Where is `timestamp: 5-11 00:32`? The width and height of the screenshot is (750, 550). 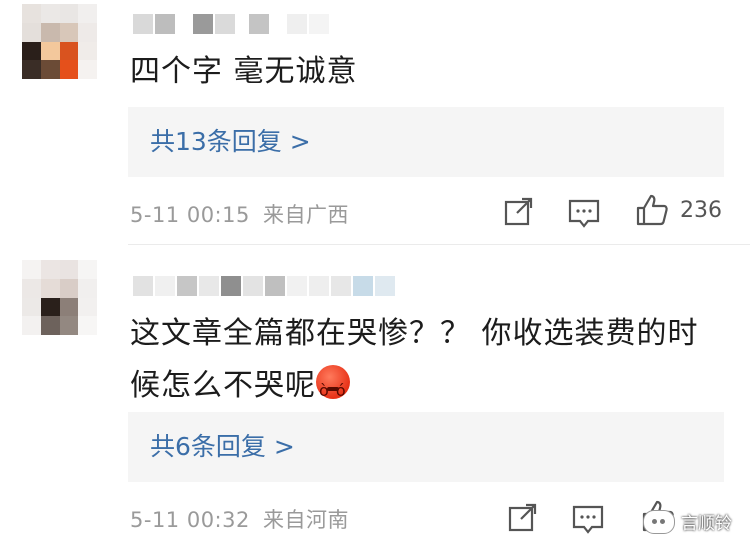
timestamp: 5-11 00:32 is located at coordinates (190, 520).